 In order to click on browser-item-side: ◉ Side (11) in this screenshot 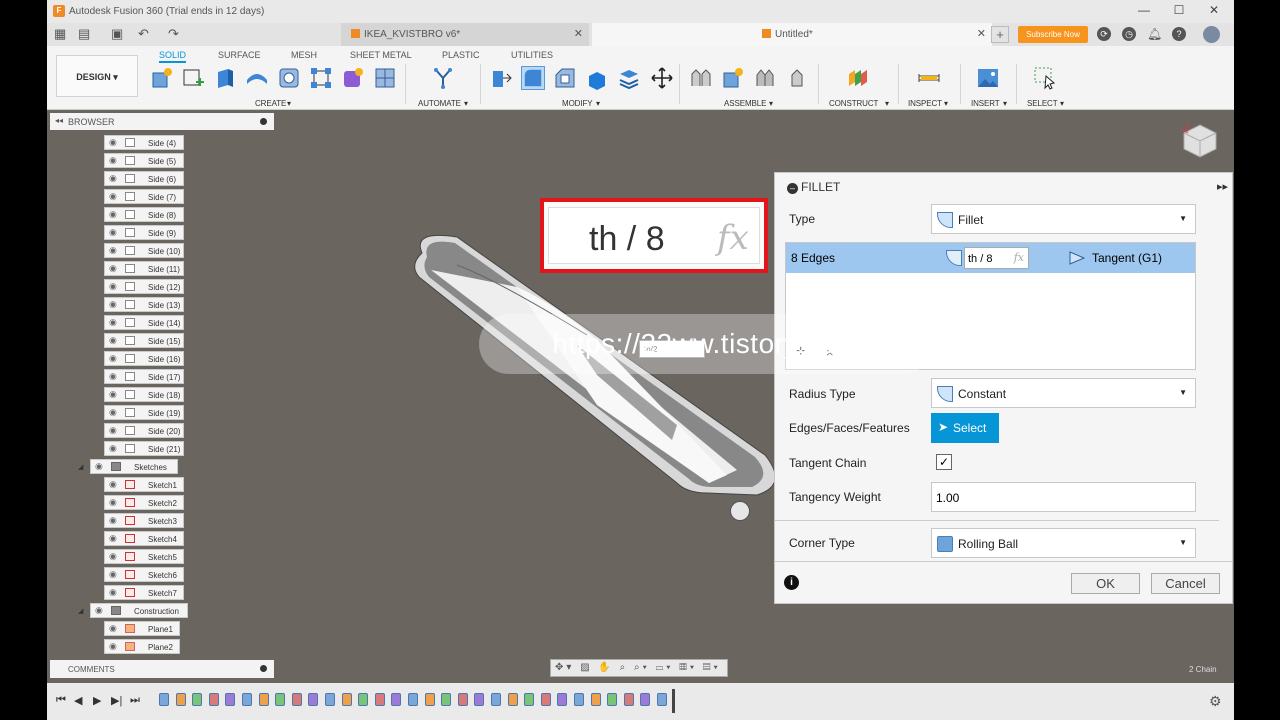, I will do `click(144, 268)`.